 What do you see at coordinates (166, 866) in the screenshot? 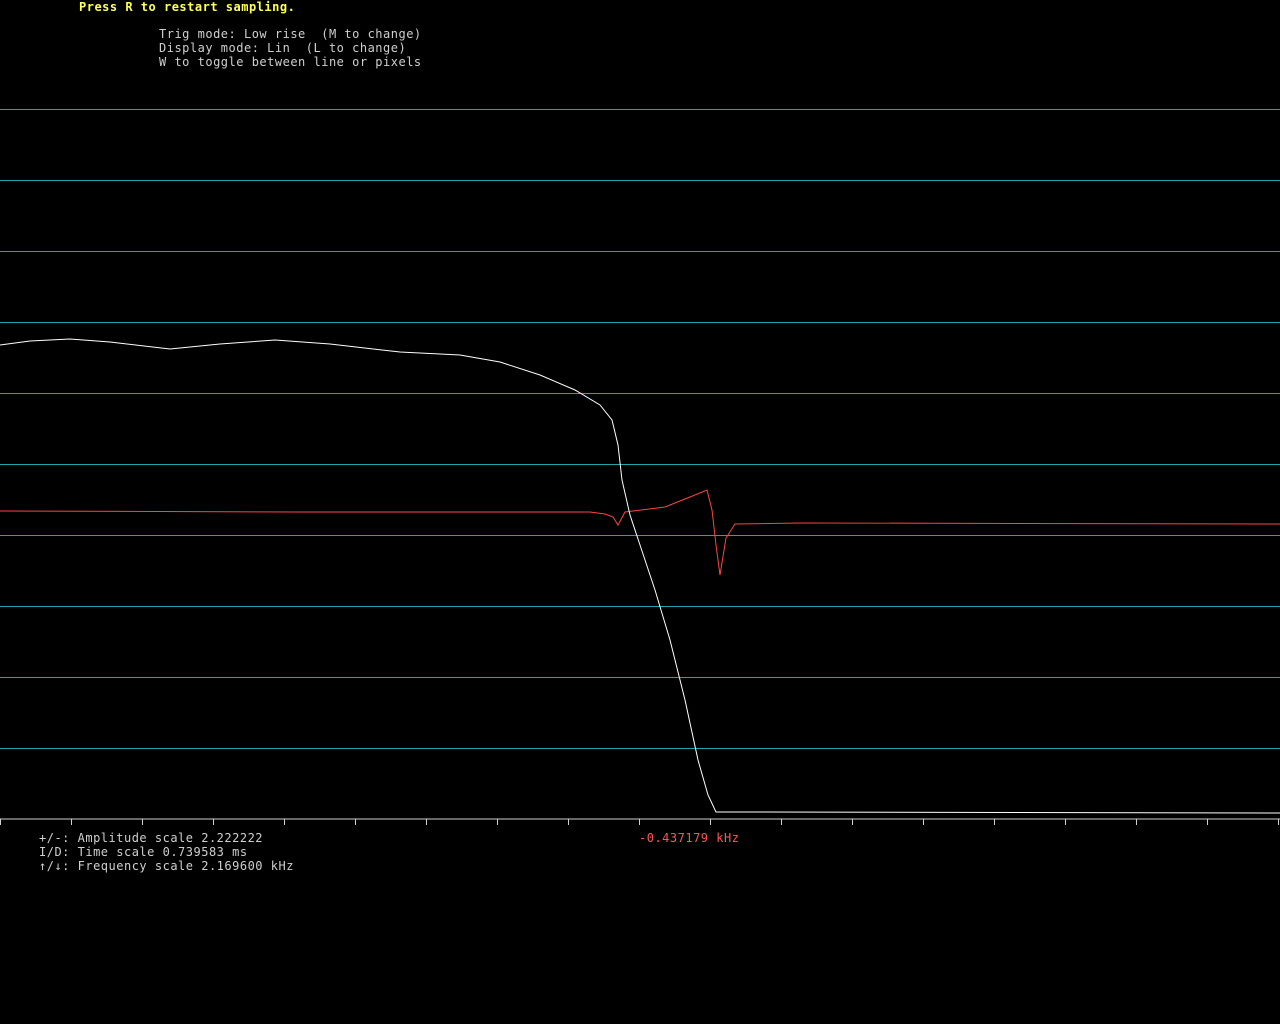
I see `frequency-scale-label: ↑/↓: Frequency scale 2.169600 kHz` at bounding box center [166, 866].